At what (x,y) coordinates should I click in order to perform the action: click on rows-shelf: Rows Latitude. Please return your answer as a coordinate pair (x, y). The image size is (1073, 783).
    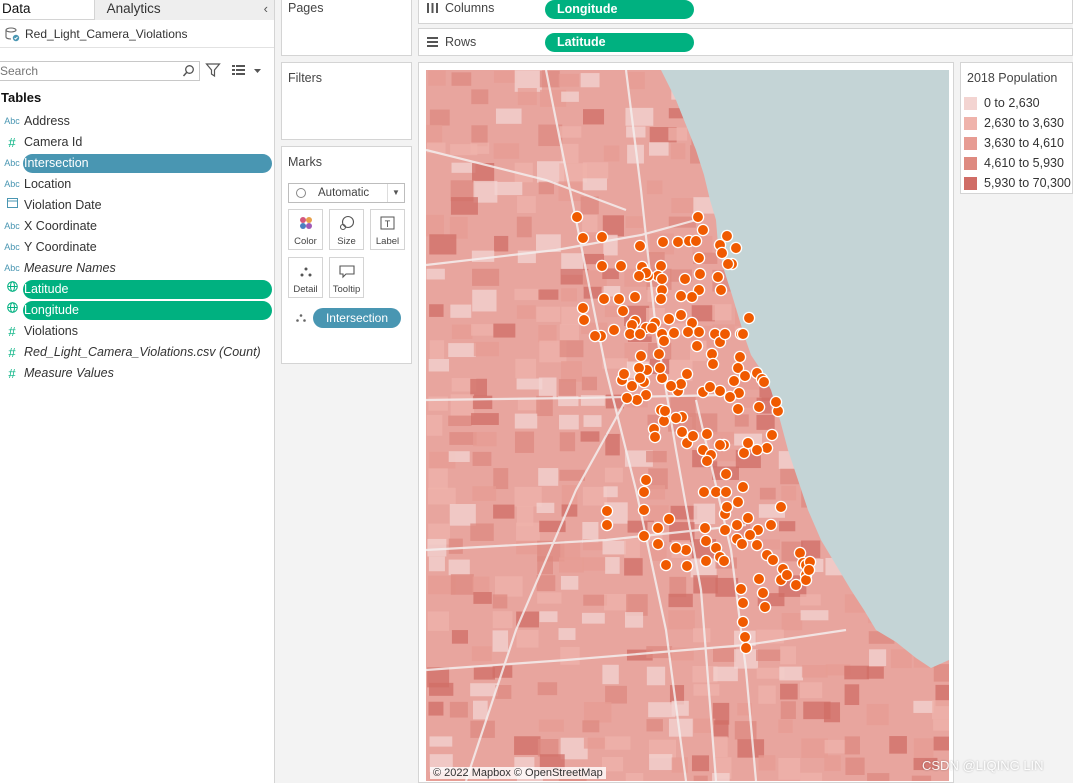
    Looking at the image, I should click on (745, 42).